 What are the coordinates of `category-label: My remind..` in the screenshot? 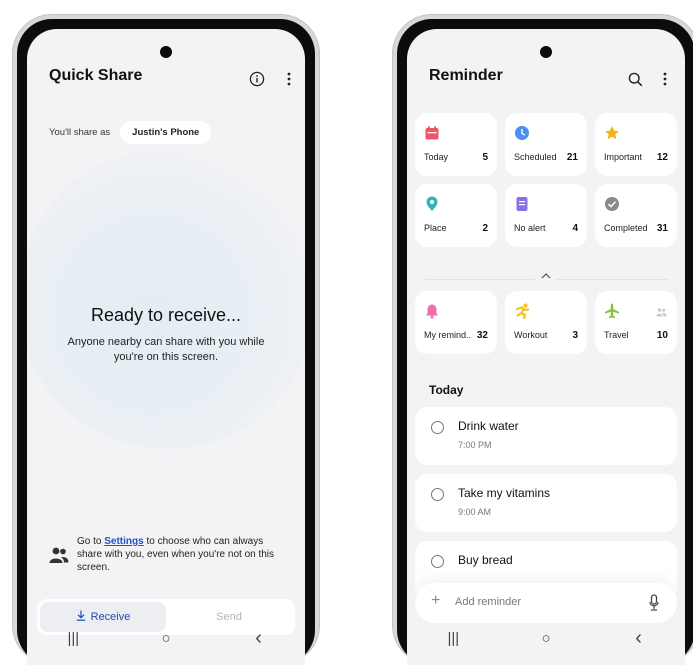 It's located at (448, 335).